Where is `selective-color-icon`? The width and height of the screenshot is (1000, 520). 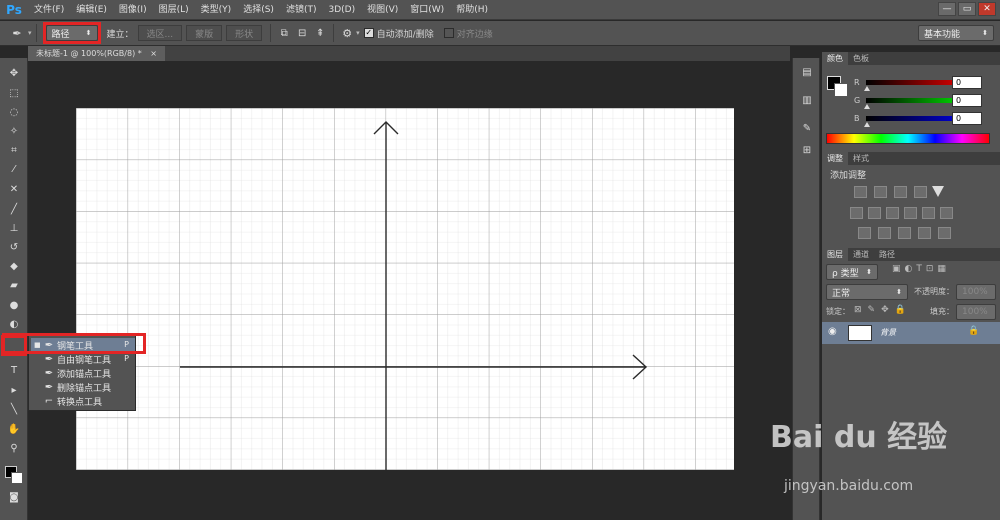
selective-color-icon is located at coordinates (924, 233).